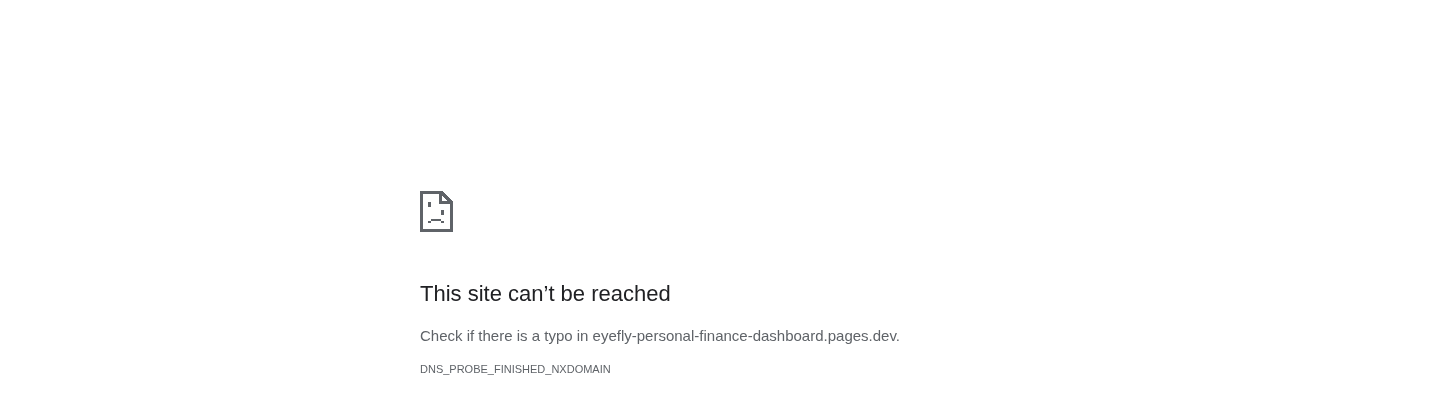 The image size is (1440, 400). Describe the element at coordinates (660, 336) in the screenshot. I see `error-message: Check if there is a typo in eyefly-personal-finance-dashboard.pages.dev.` at that location.